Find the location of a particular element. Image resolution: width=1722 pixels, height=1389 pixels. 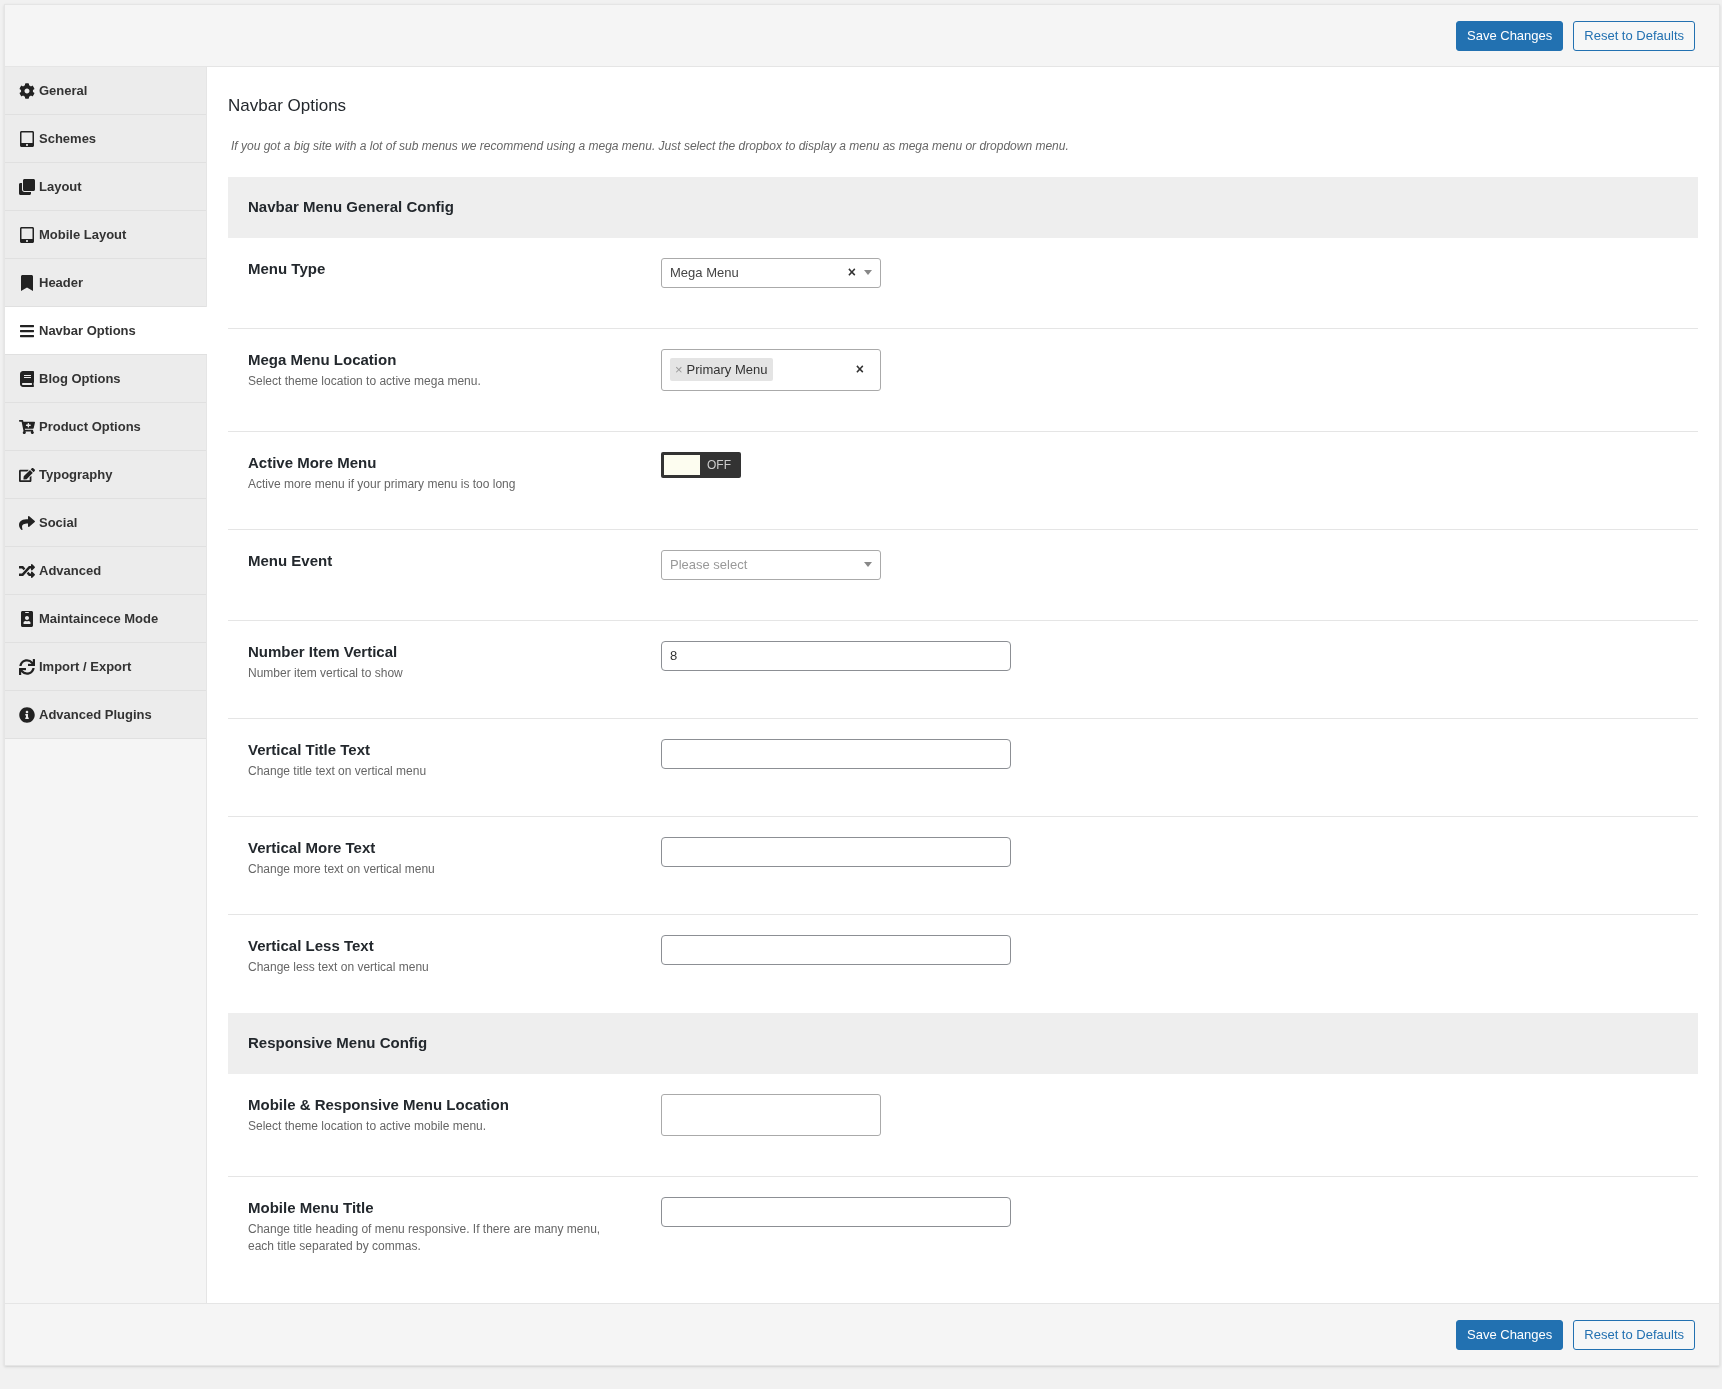

toggle-label: OFF is located at coordinates (719, 465).